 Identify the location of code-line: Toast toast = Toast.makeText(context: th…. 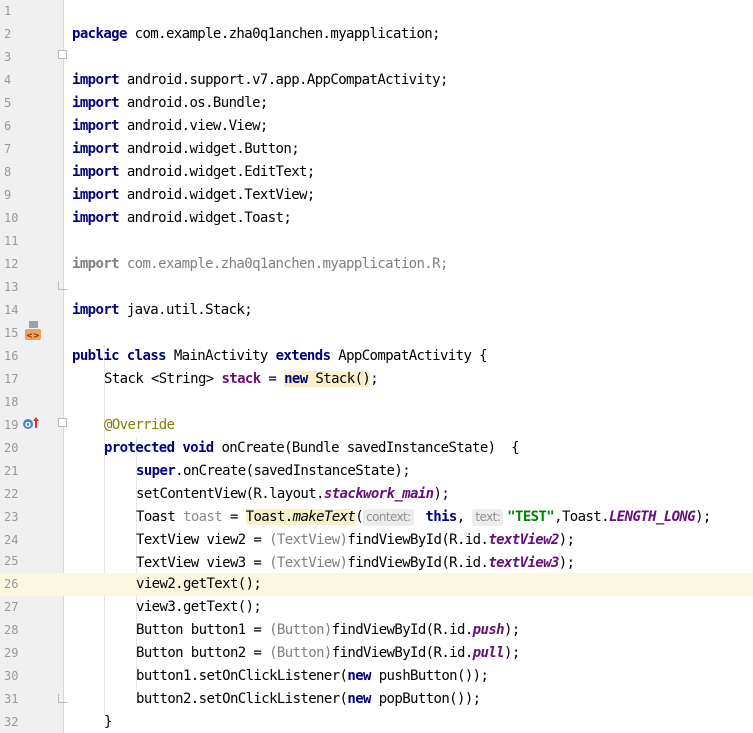
(376, 504).